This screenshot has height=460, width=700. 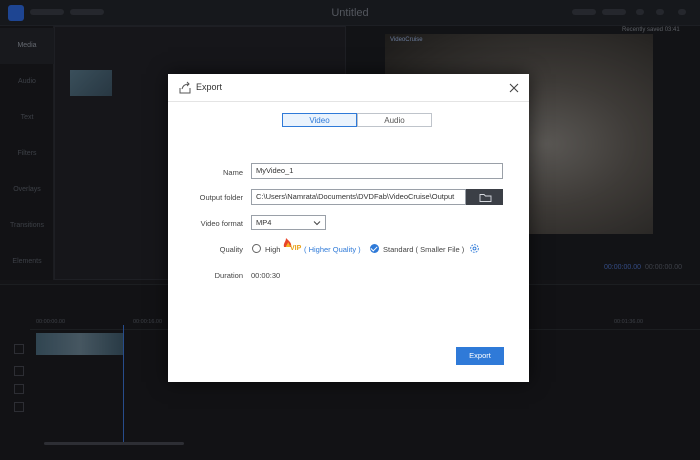 What do you see at coordinates (231, 249) in the screenshot?
I see `quality-label: Quality` at bounding box center [231, 249].